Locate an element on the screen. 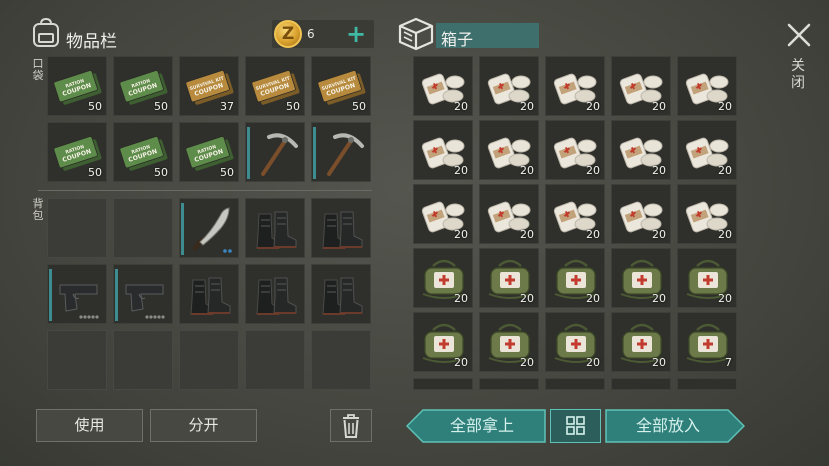 The height and width of the screenshot is (466, 829). trash-icon is located at coordinates (351, 426).